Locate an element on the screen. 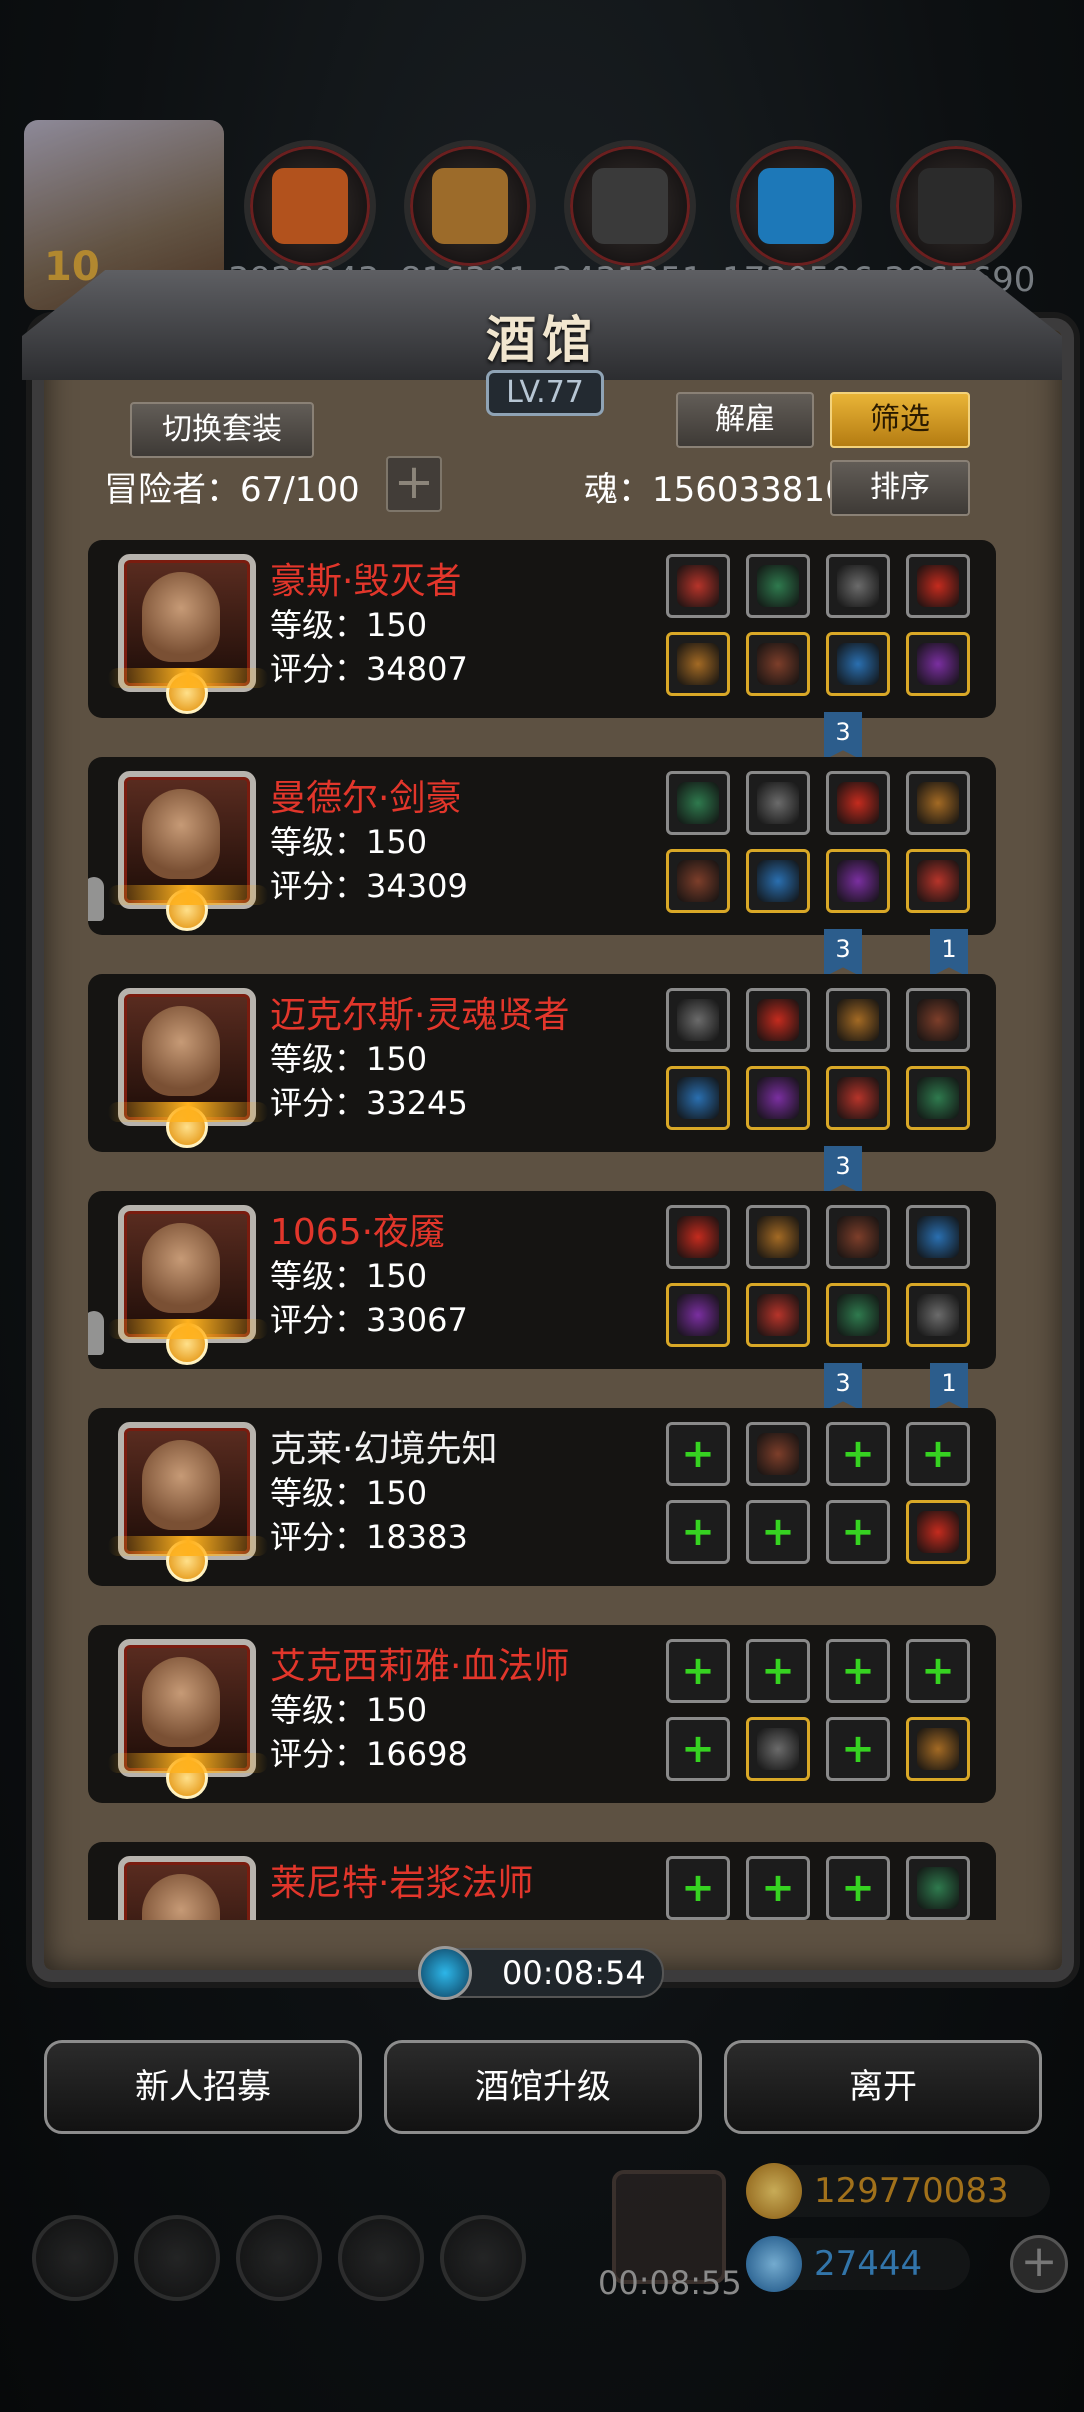 This screenshot has height=2412, width=1084. add-currency-button: + is located at coordinates (1039, 2264).